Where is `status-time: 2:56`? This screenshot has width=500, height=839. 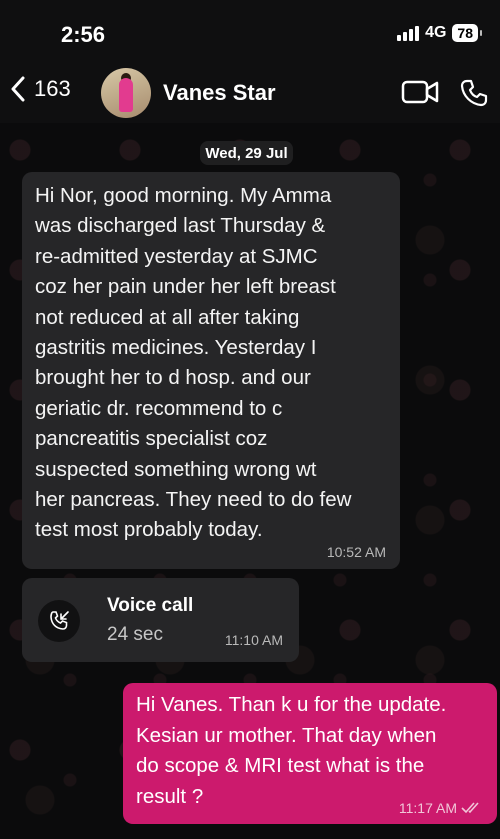 status-time: 2:56 is located at coordinates (83, 34).